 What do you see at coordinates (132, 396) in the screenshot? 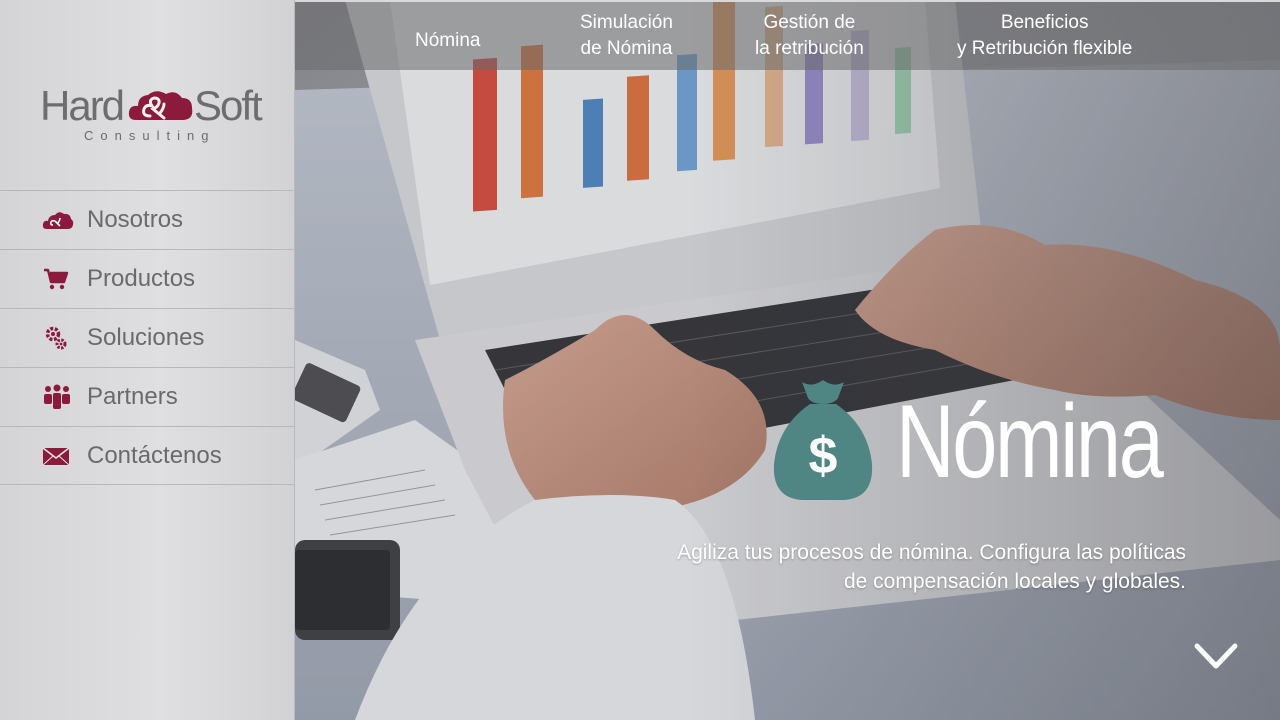
I see `sidebar-item-label: Partners` at bounding box center [132, 396].